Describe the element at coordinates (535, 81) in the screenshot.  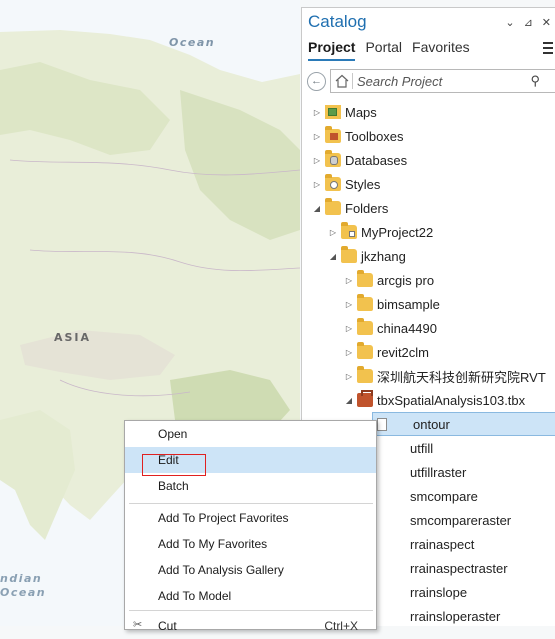
I see `search-icon: ⚲` at that location.